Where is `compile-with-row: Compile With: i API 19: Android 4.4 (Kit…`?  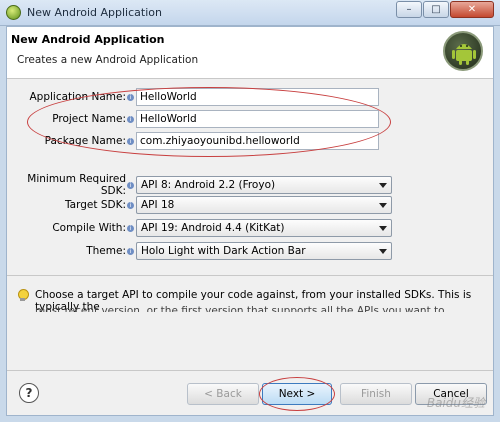
compile-with-row: Compile With: i API 19: Android 4.4 (Kit… is located at coordinates (199, 228).